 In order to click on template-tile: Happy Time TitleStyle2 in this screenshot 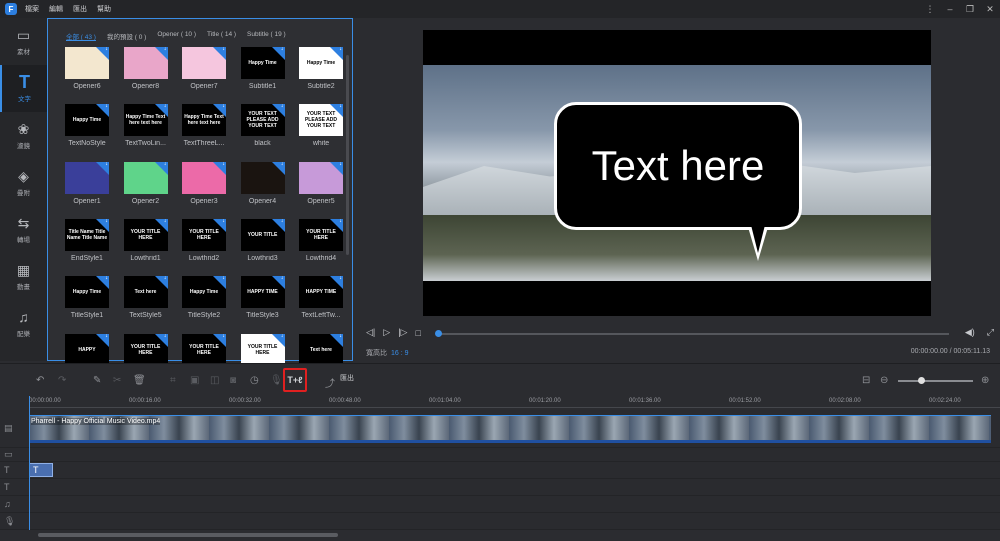, I will do `click(204, 304)`.